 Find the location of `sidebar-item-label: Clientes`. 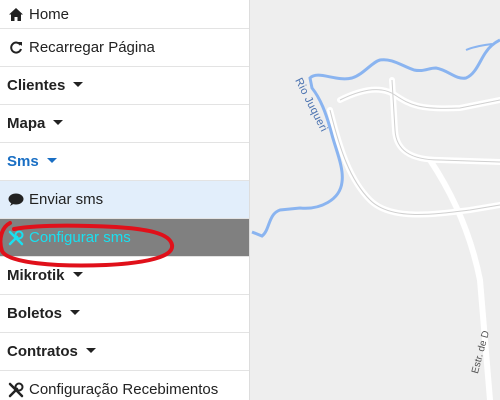

sidebar-item-label: Clientes is located at coordinates (36, 85).